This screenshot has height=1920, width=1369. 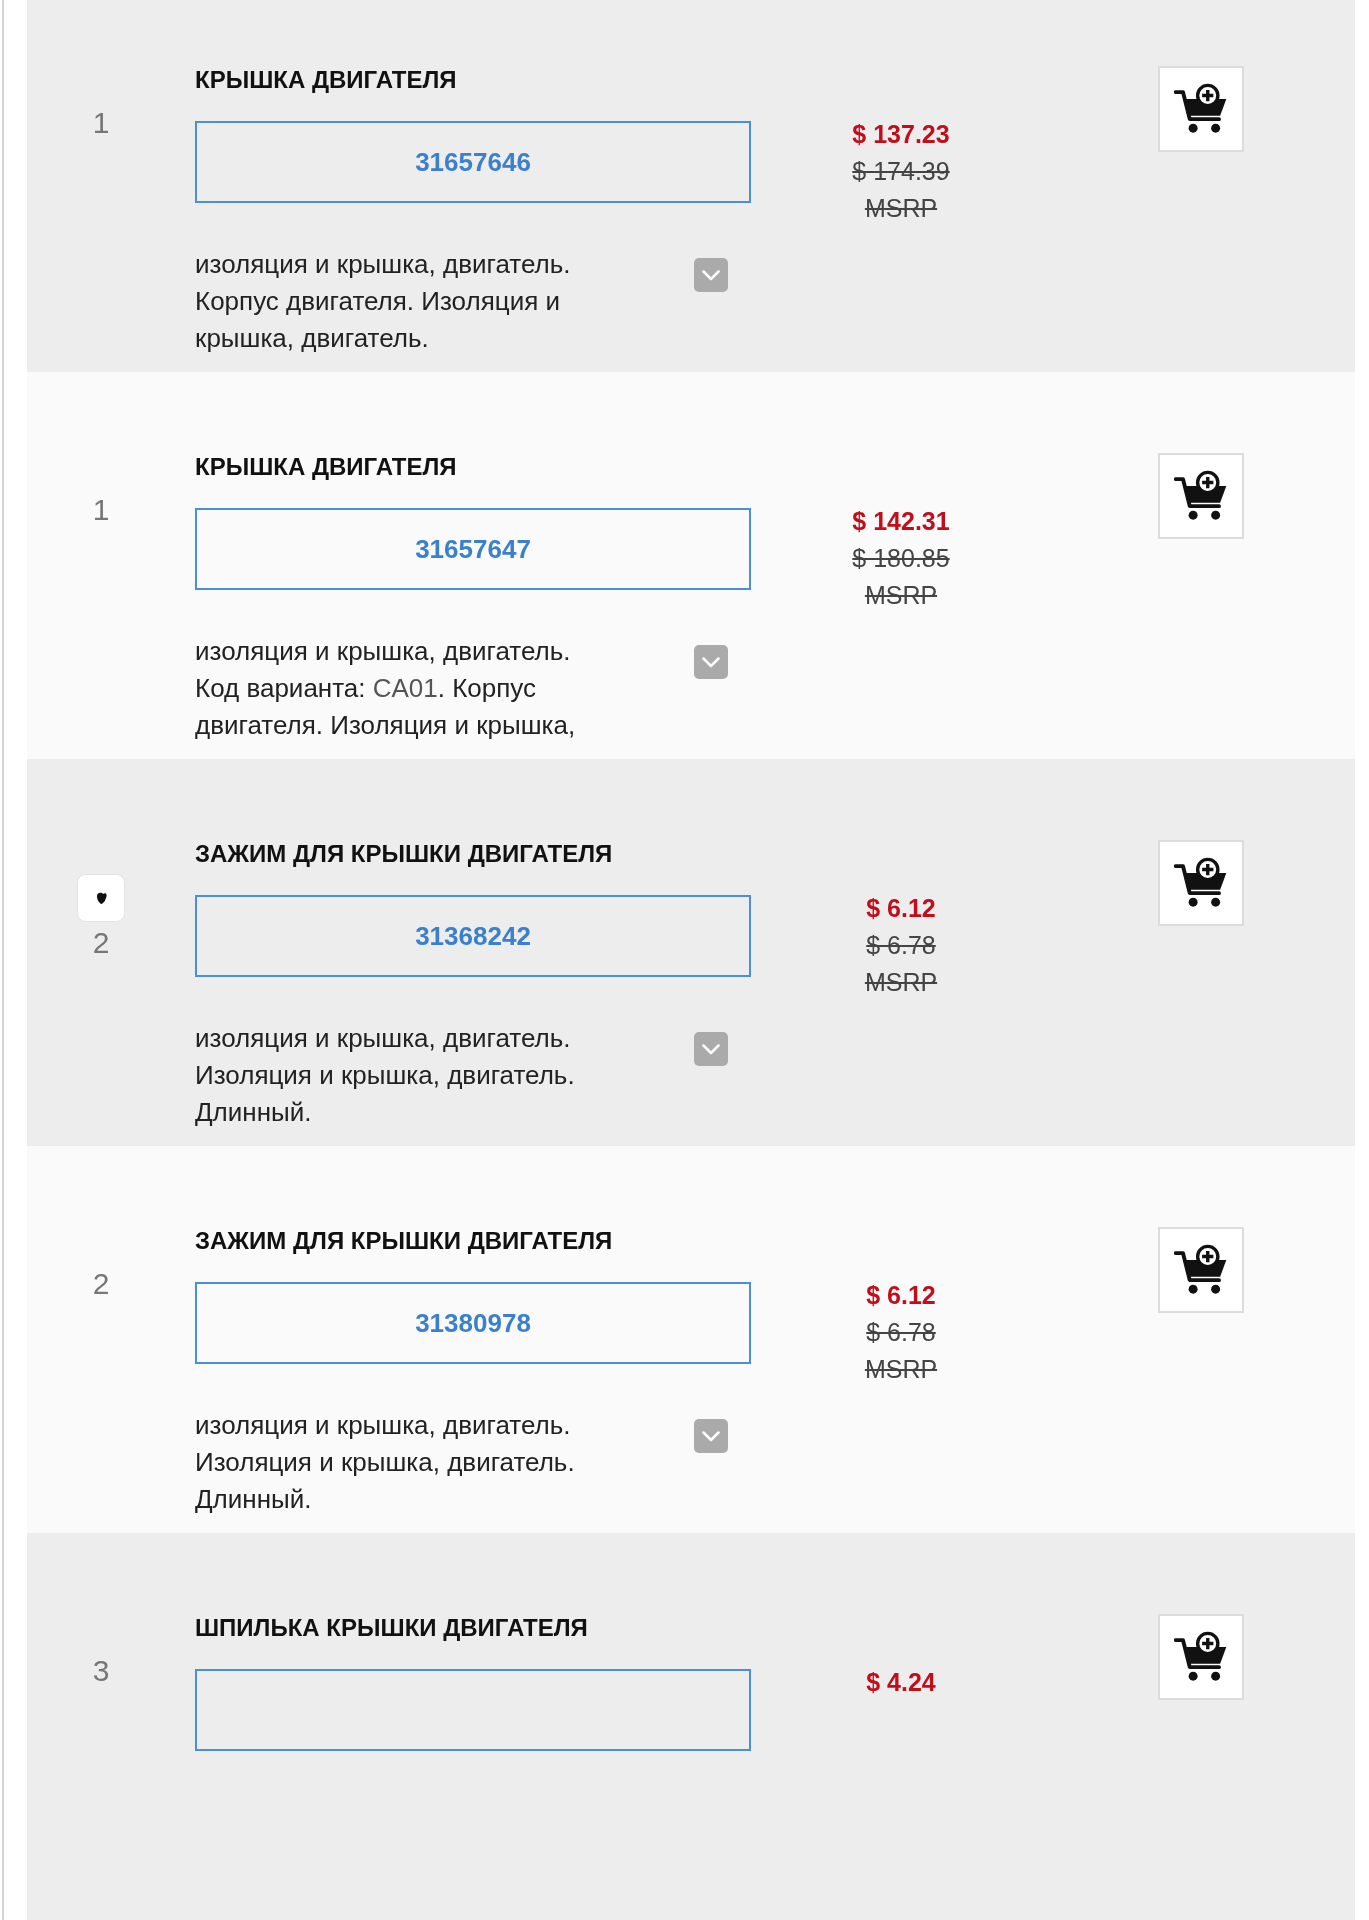 I want to click on part-number-button: 31368242, so click(x=473, y=936).